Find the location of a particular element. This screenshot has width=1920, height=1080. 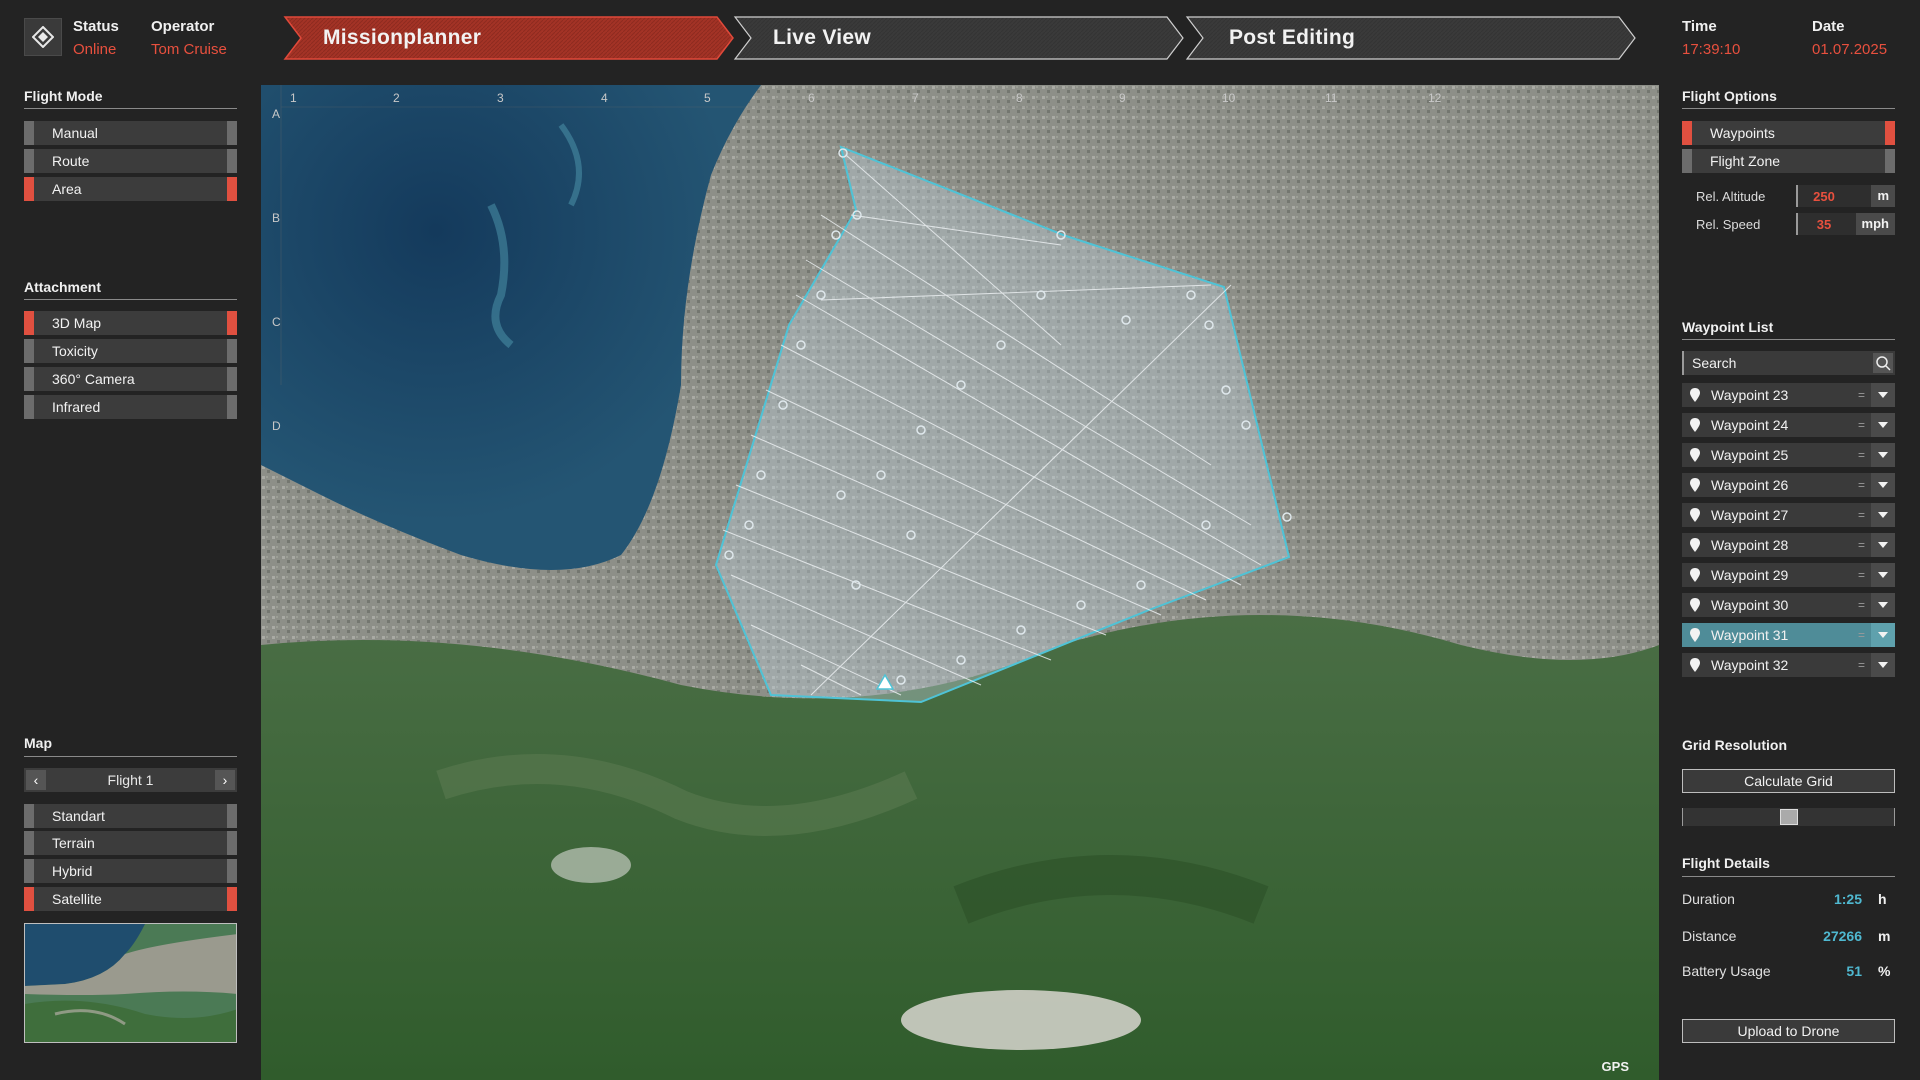

battery-usage-unit: % is located at coordinates (1884, 971).